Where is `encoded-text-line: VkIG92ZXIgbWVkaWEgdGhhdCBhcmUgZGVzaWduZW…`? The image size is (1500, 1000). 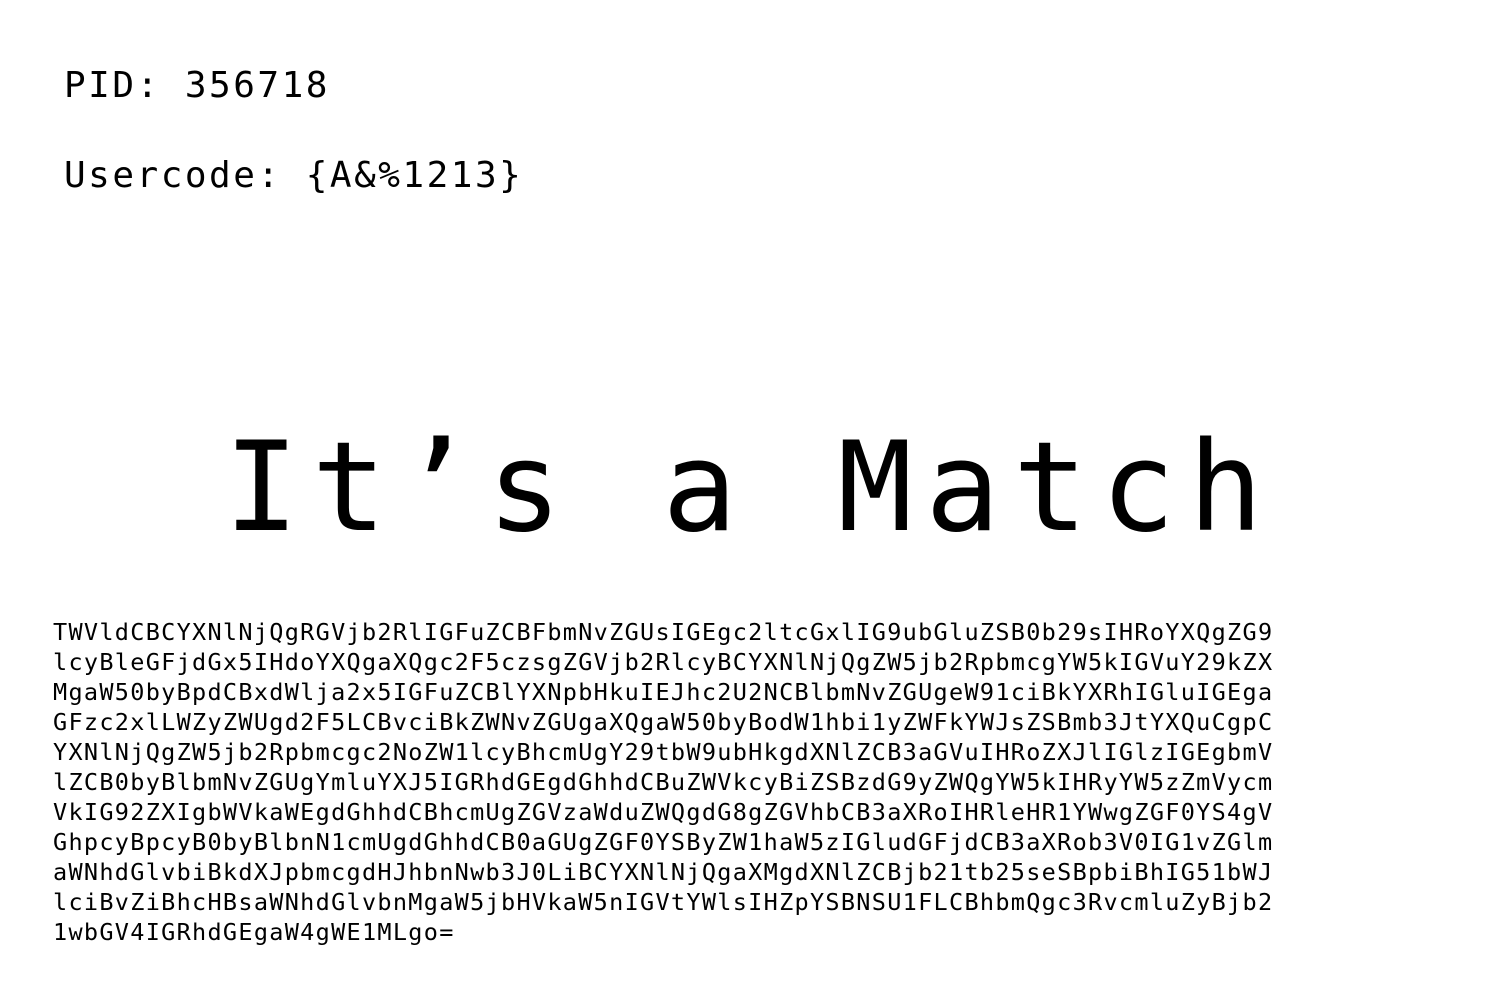 encoded-text-line: VkIG92ZXIgbWVkaWEgdGhhdCBhcmUgZGVzaWduZW… is located at coordinates (663, 812).